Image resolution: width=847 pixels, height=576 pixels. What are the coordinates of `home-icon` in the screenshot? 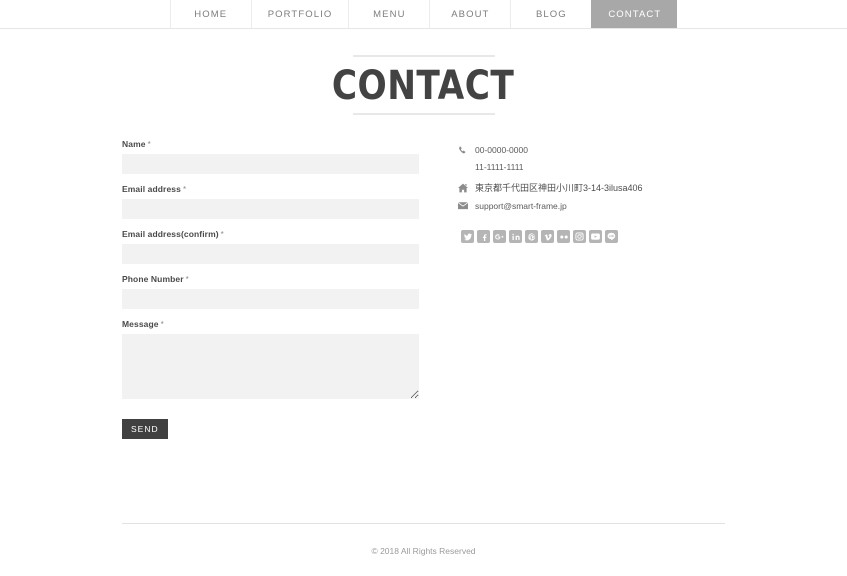 It's located at (466, 187).